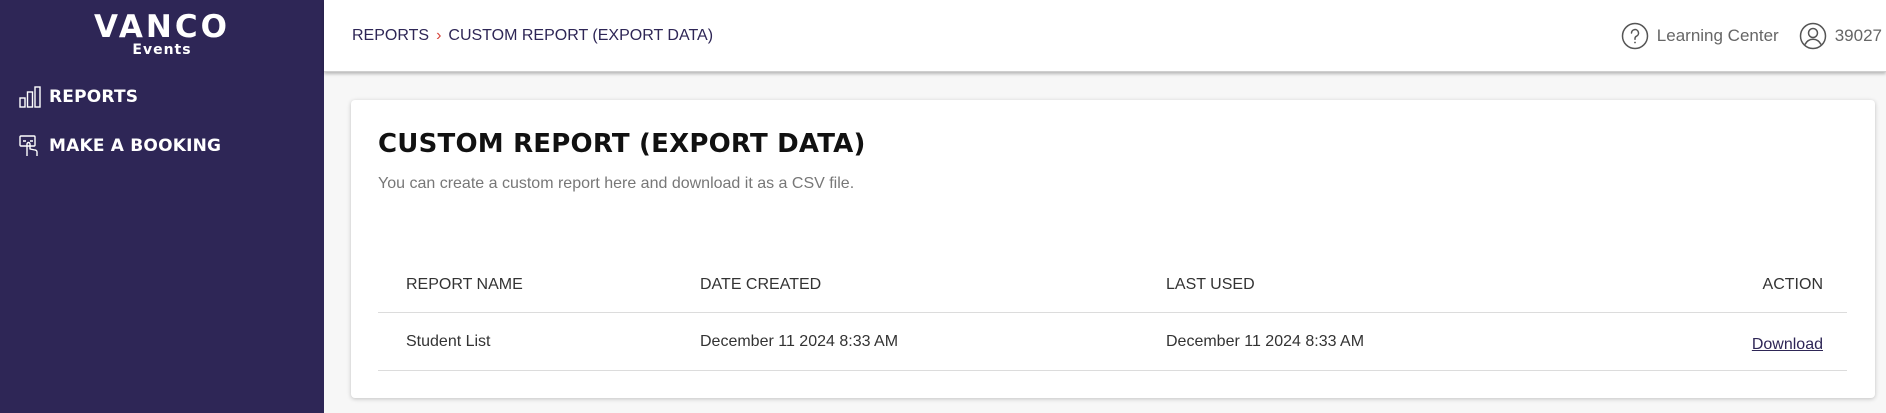 Image resolution: width=1886 pixels, height=413 pixels. I want to click on sidebar-item-reports: REPORTS, so click(162, 97).